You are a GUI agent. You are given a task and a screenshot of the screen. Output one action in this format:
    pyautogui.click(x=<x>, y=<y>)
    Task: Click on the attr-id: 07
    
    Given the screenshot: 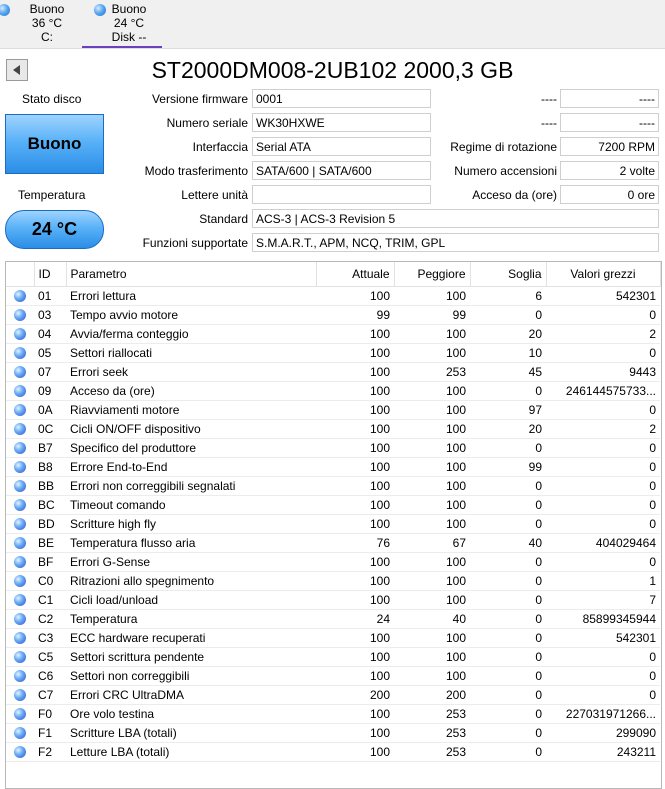 What is the action you would take?
    pyautogui.click(x=50, y=372)
    